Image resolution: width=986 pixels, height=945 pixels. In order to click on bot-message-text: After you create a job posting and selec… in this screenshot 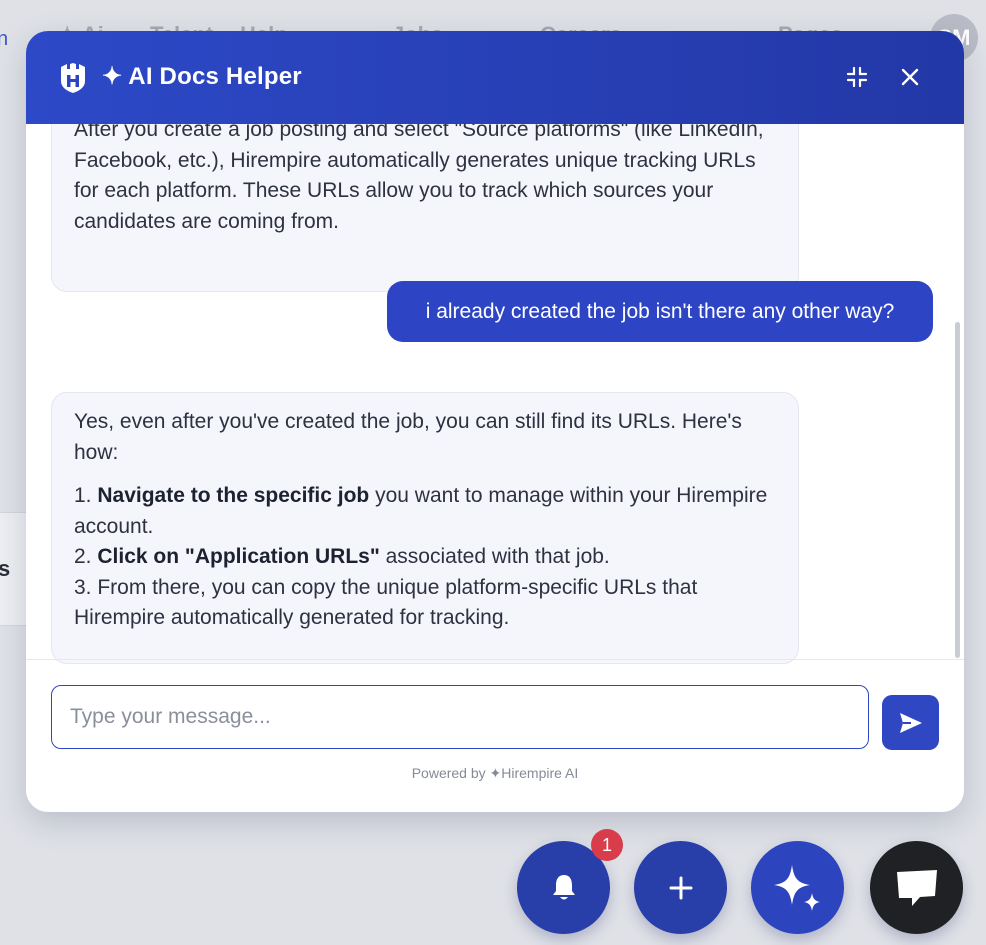, I will do `click(419, 178)`.